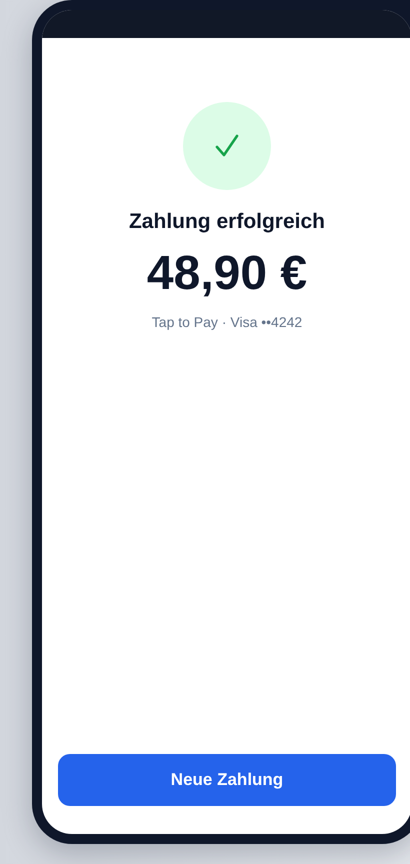  I want to click on amount-text: 48,90 €, so click(227, 274).